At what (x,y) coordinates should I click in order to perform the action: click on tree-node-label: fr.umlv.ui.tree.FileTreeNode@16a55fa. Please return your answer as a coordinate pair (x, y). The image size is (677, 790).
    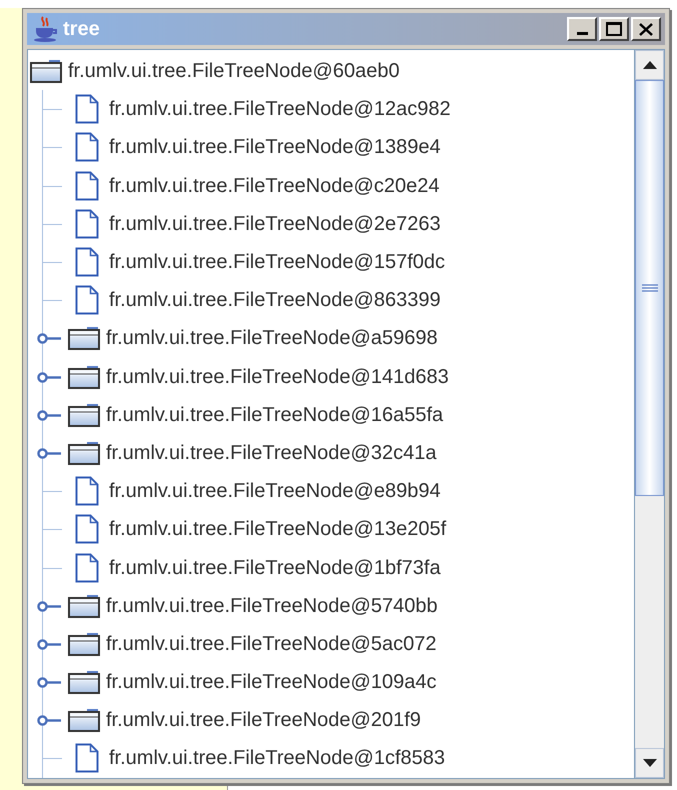
    Looking at the image, I should click on (275, 415).